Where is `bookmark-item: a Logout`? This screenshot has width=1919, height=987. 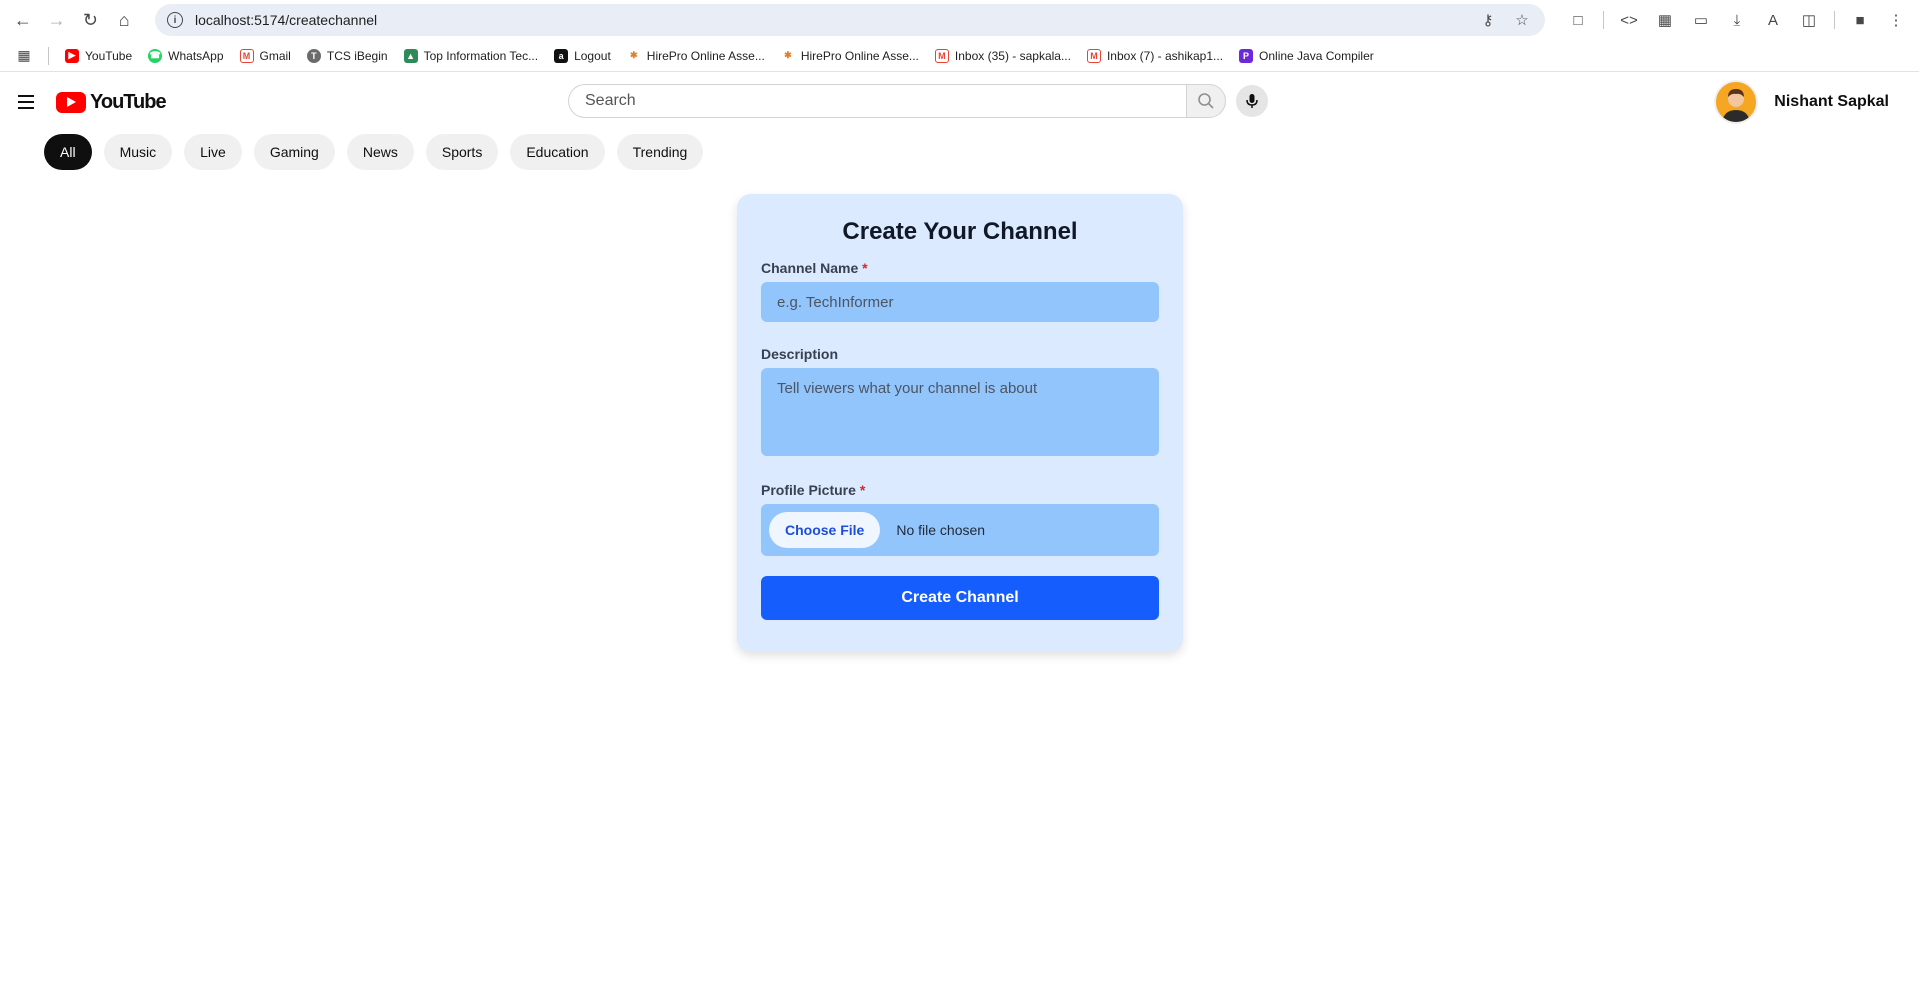 bookmark-item: a Logout is located at coordinates (582, 56).